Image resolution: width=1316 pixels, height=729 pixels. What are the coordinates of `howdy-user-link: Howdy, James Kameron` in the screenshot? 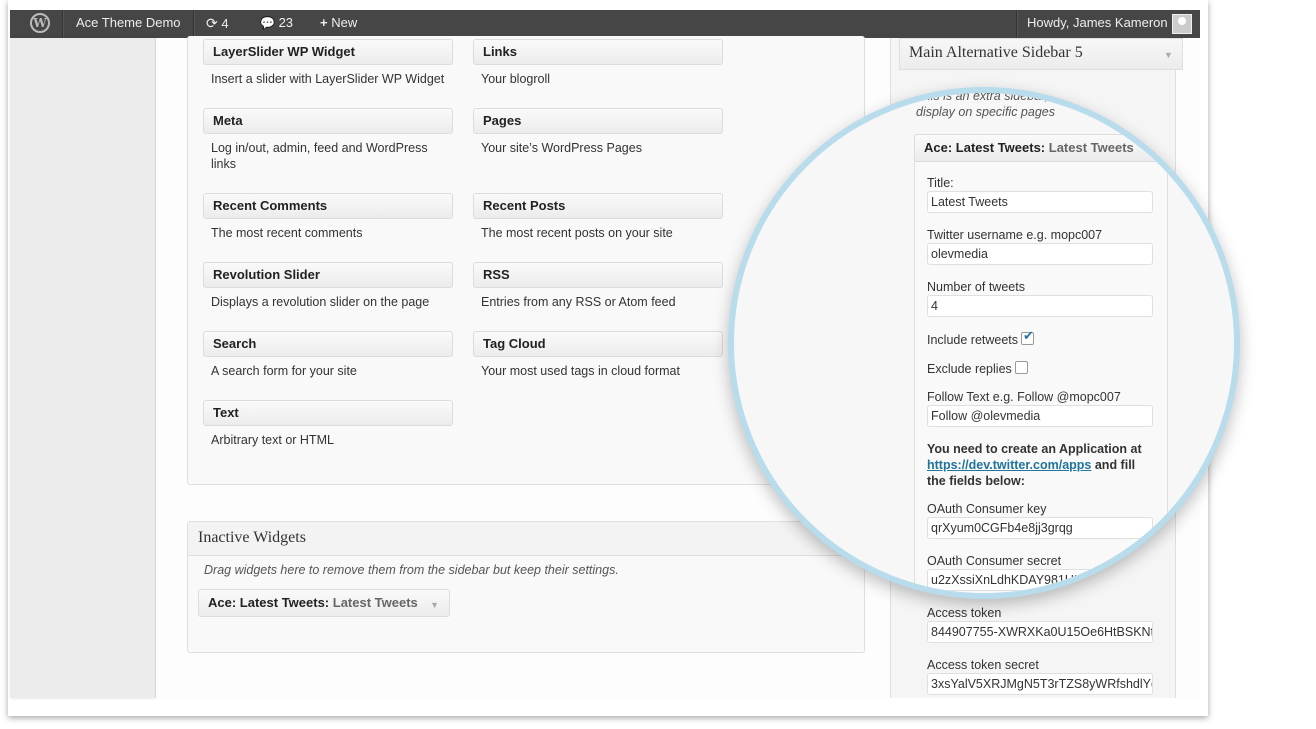 It's located at (1097, 24).